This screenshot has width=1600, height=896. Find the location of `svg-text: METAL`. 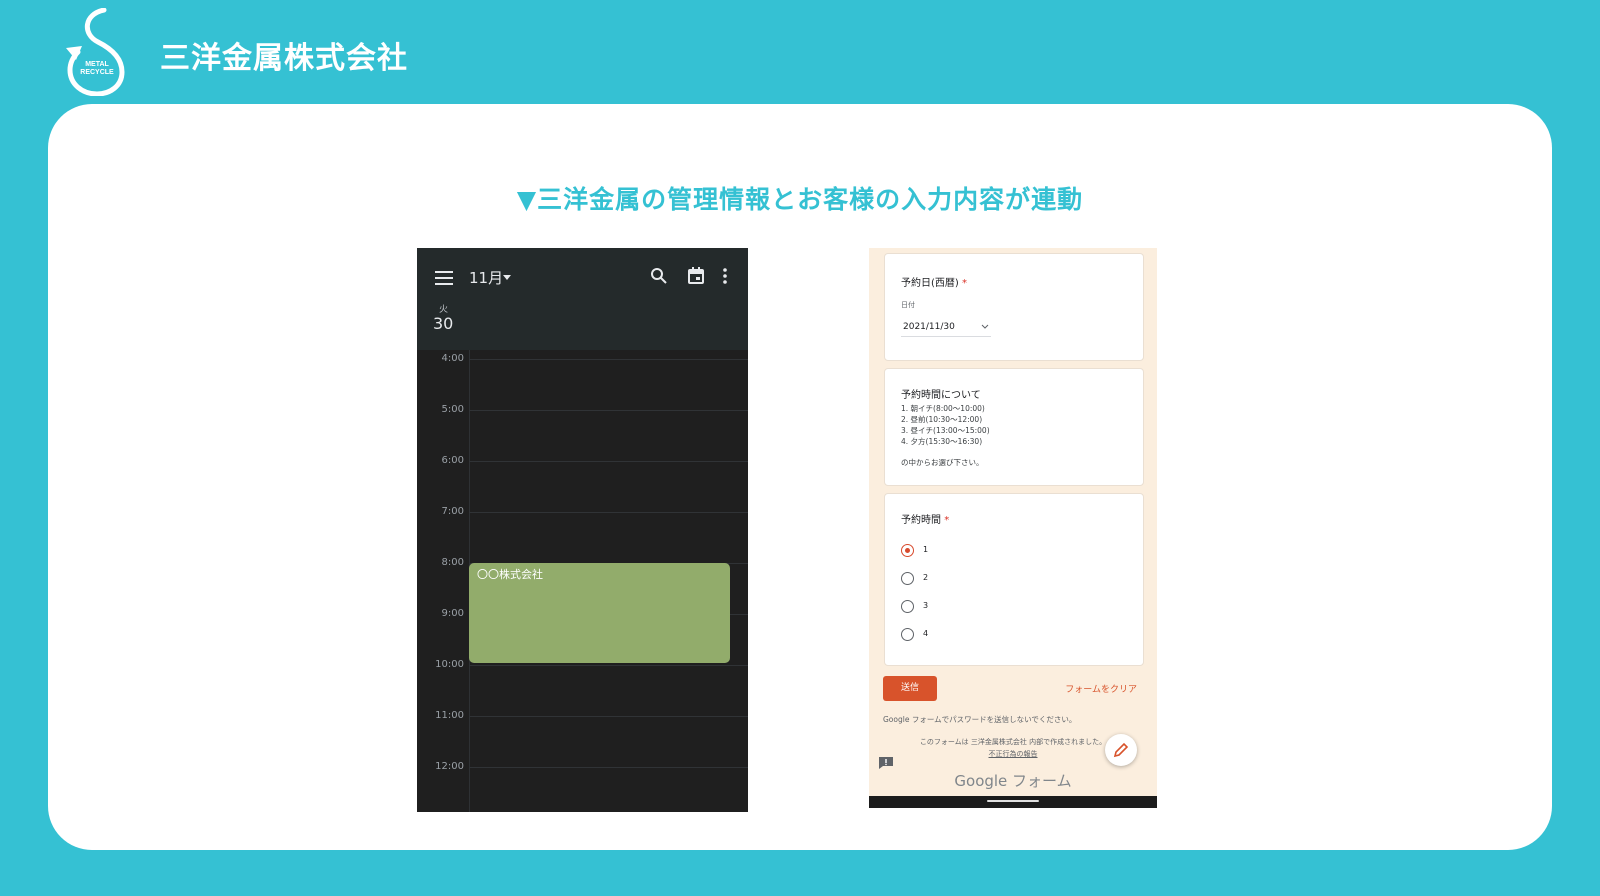

svg-text: METAL is located at coordinates (97, 64).